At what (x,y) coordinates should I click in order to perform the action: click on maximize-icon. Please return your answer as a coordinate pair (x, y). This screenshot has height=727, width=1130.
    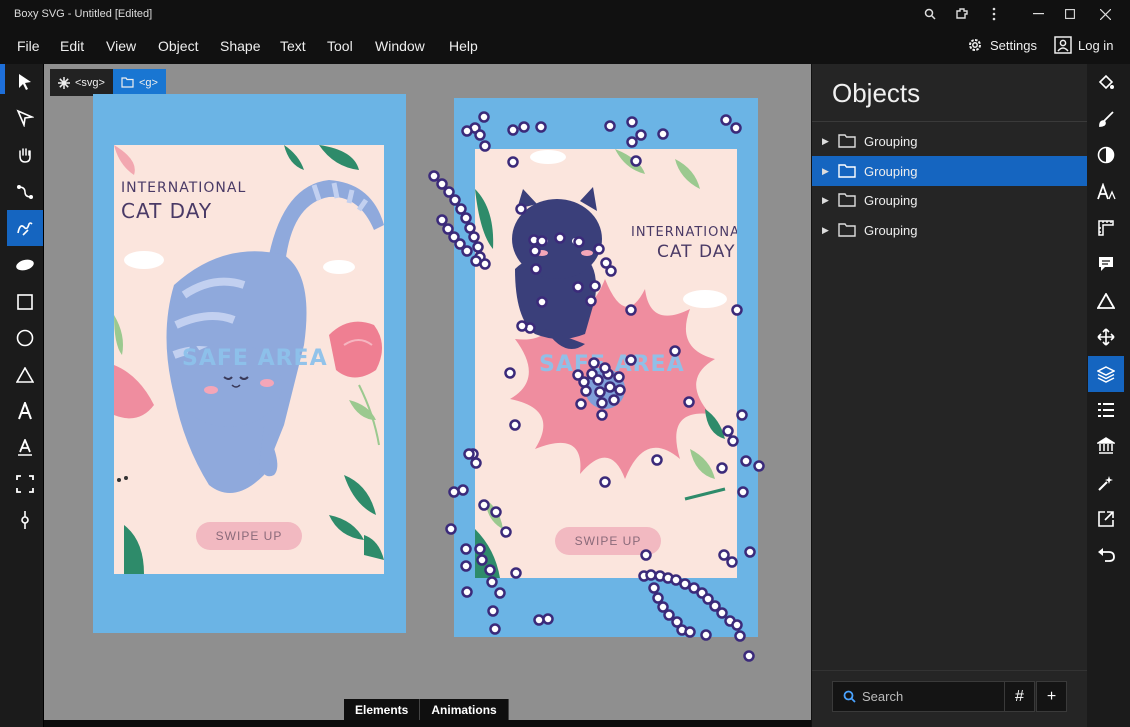
    Looking at the image, I should click on (1070, 14).